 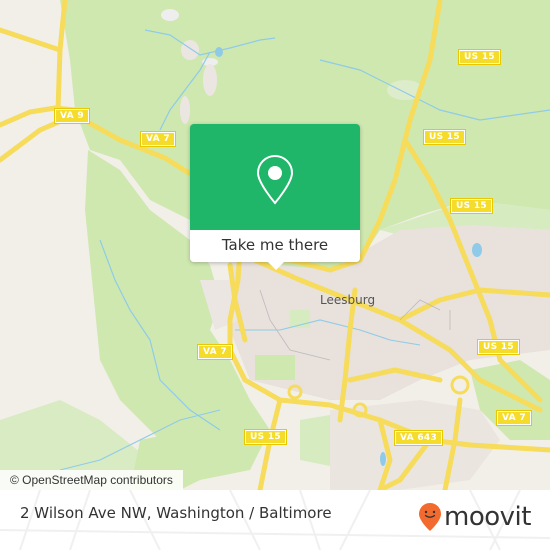 I want to click on take-me-there-button: Take me there, so click(x=275, y=246).